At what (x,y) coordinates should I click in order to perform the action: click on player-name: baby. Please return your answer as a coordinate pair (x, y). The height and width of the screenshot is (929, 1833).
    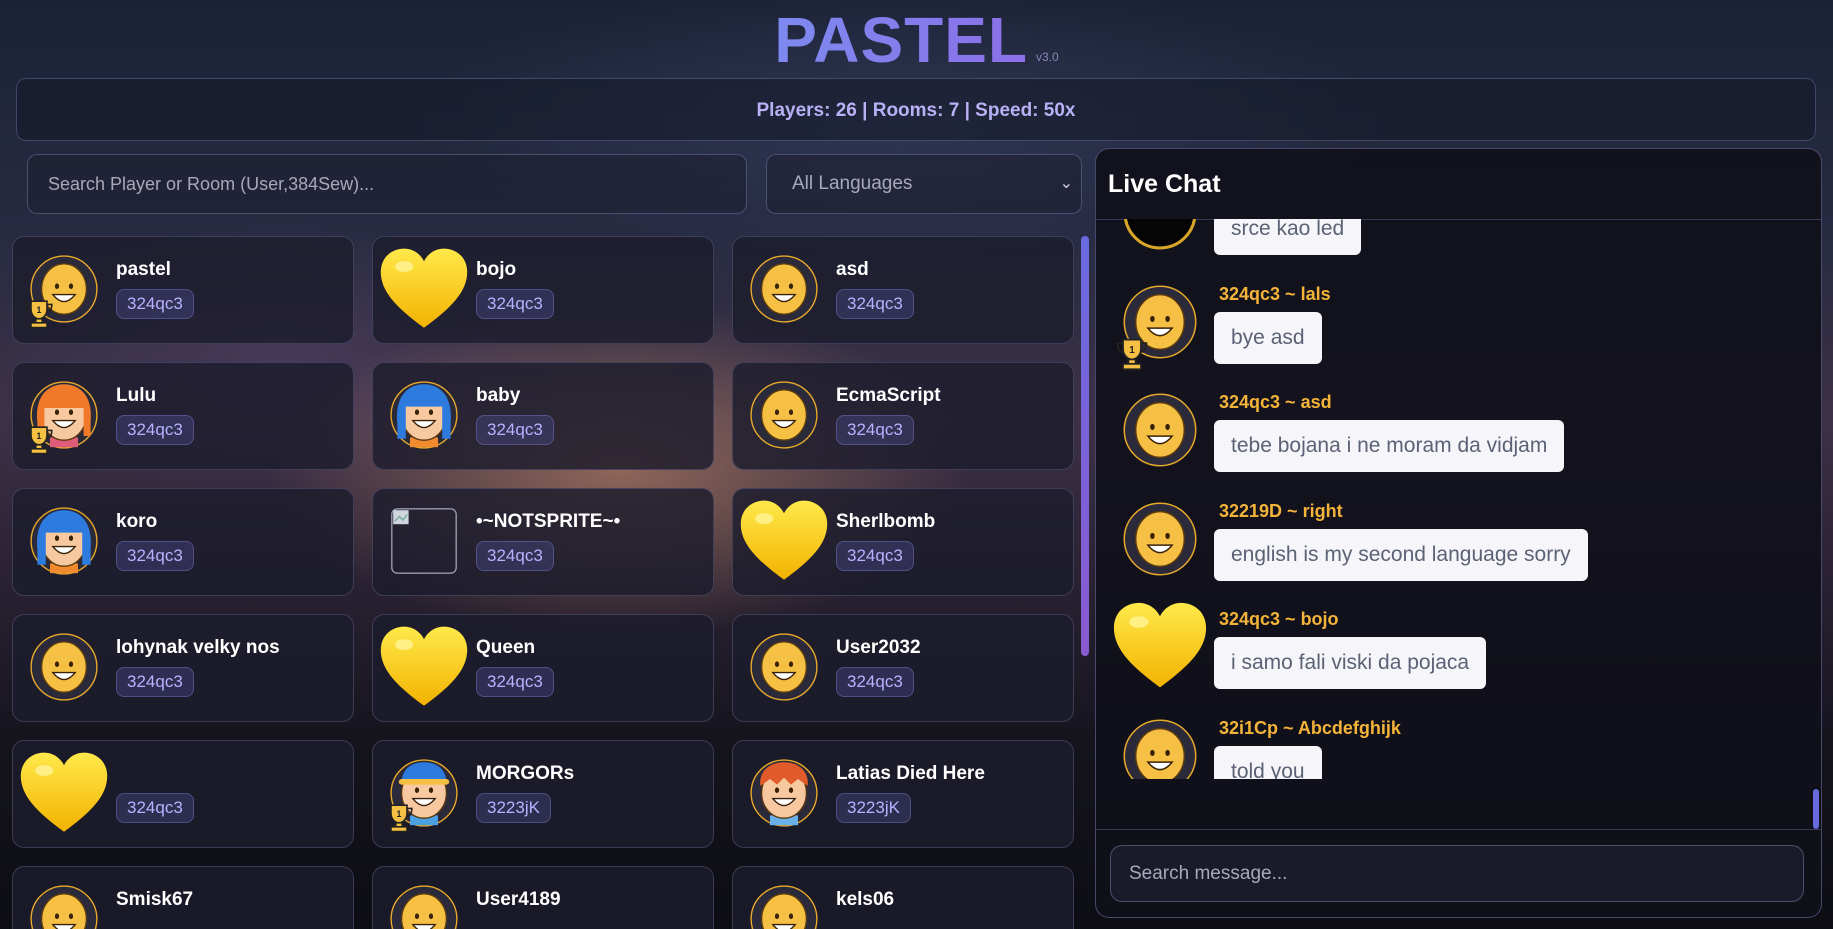
    Looking at the image, I should click on (498, 395).